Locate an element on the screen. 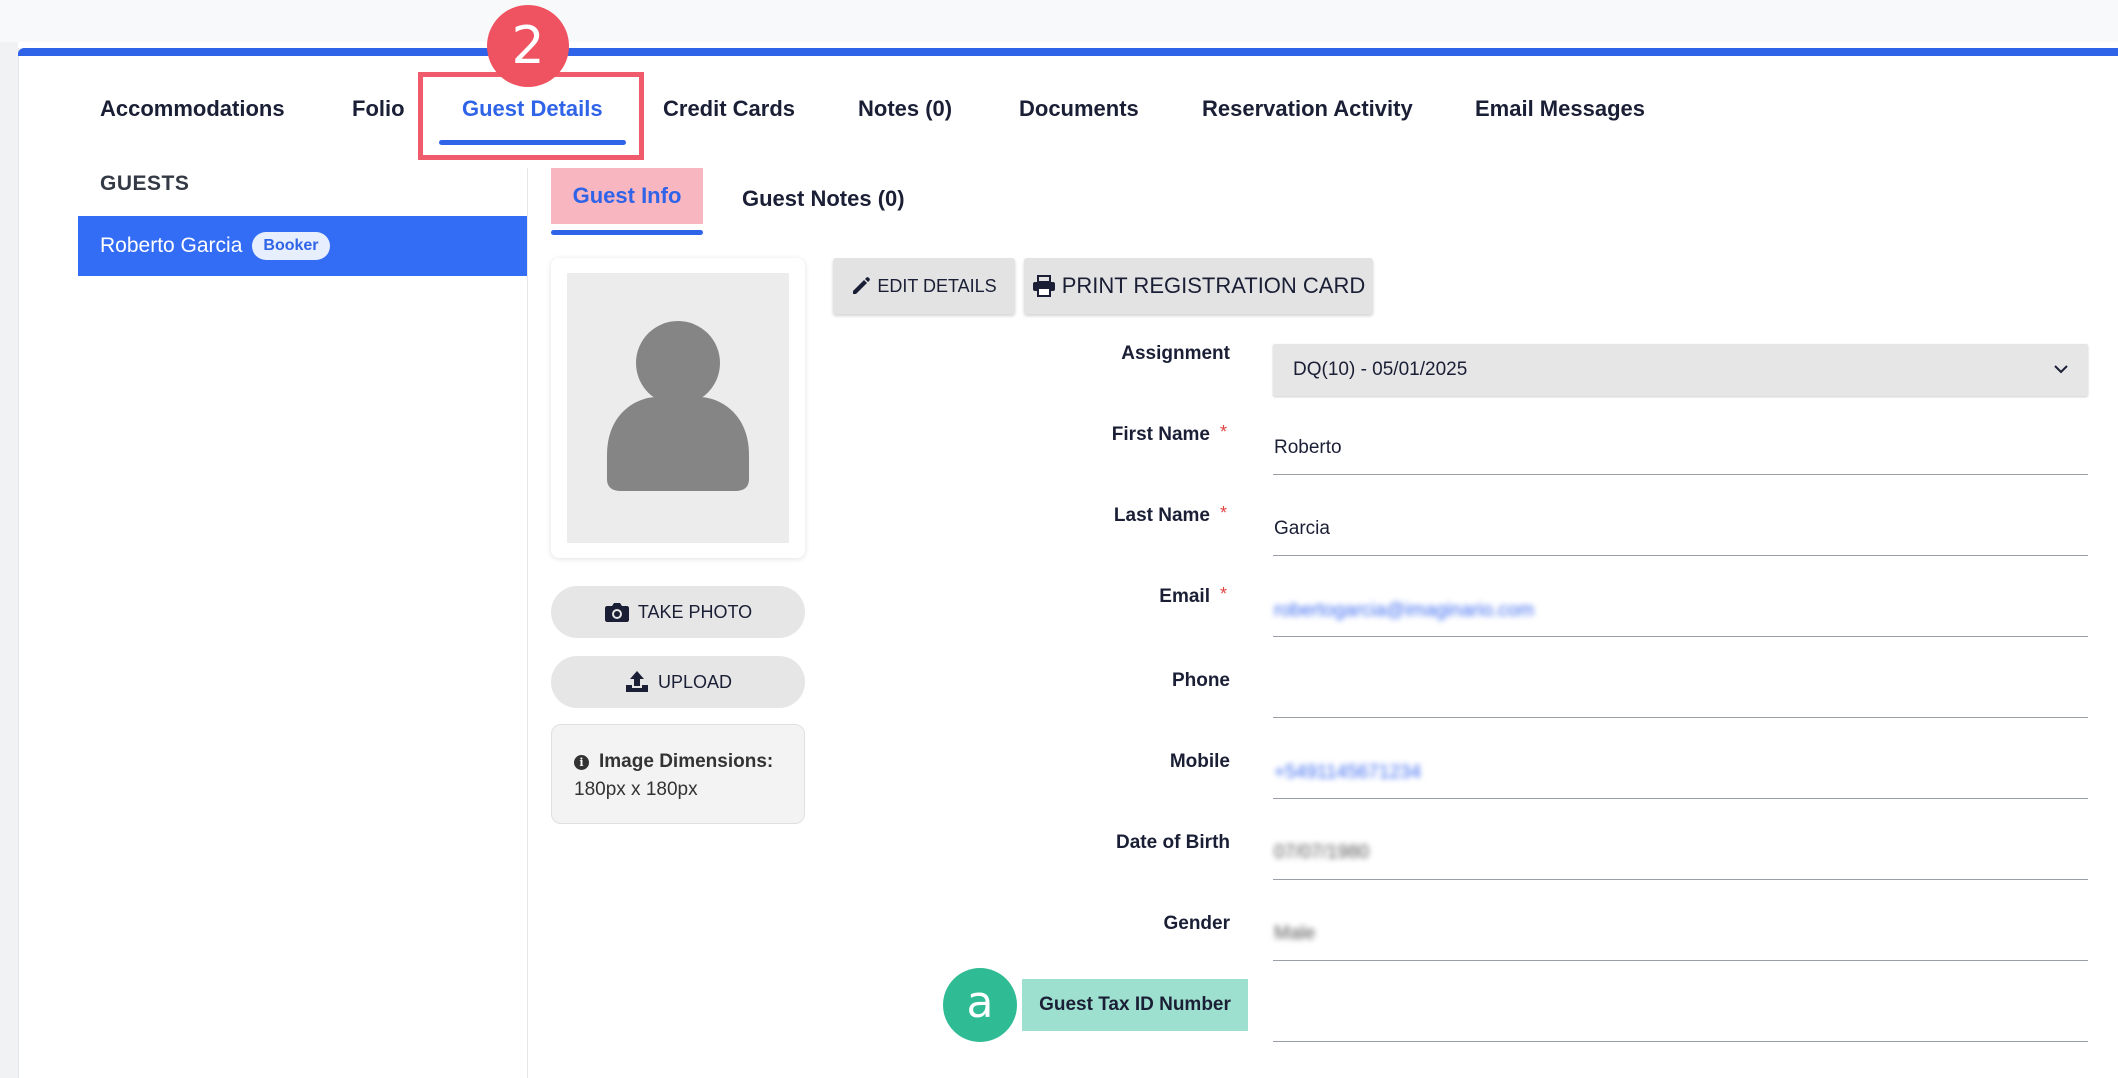 Image resolution: width=2118 pixels, height=1078 pixels. pencil-icon is located at coordinates (862, 285).